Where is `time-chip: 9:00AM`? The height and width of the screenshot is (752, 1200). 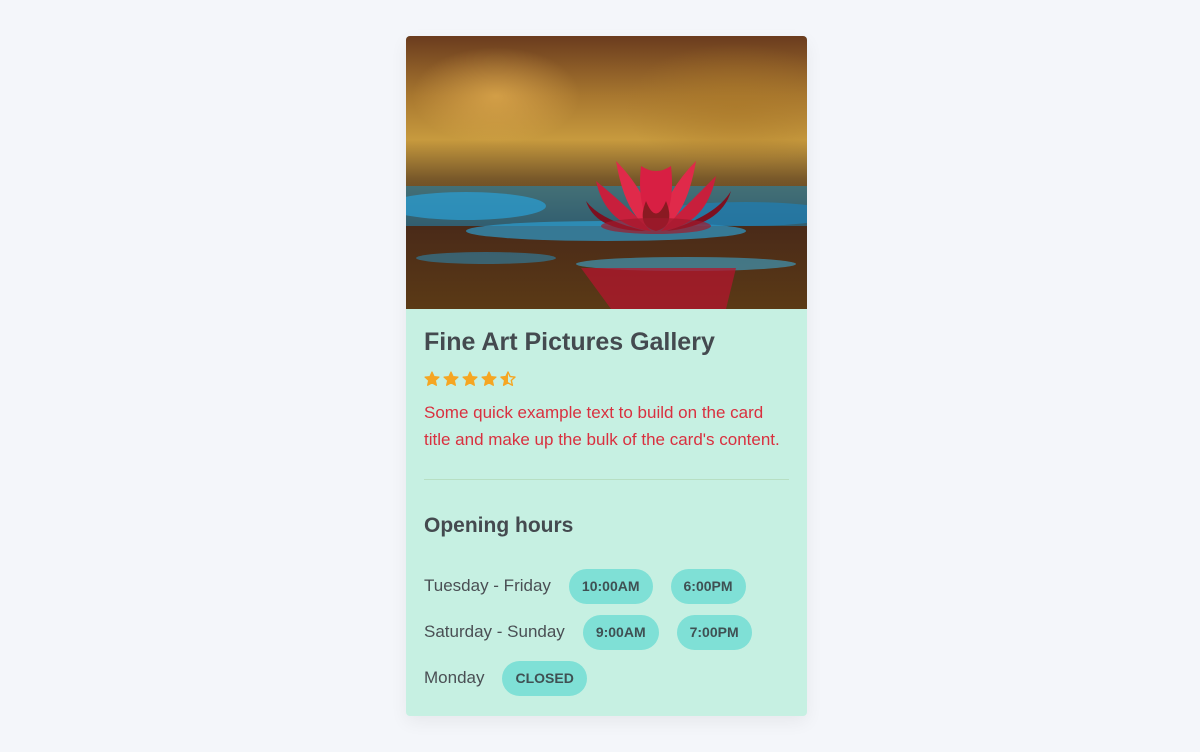
time-chip: 9:00AM is located at coordinates (620, 632).